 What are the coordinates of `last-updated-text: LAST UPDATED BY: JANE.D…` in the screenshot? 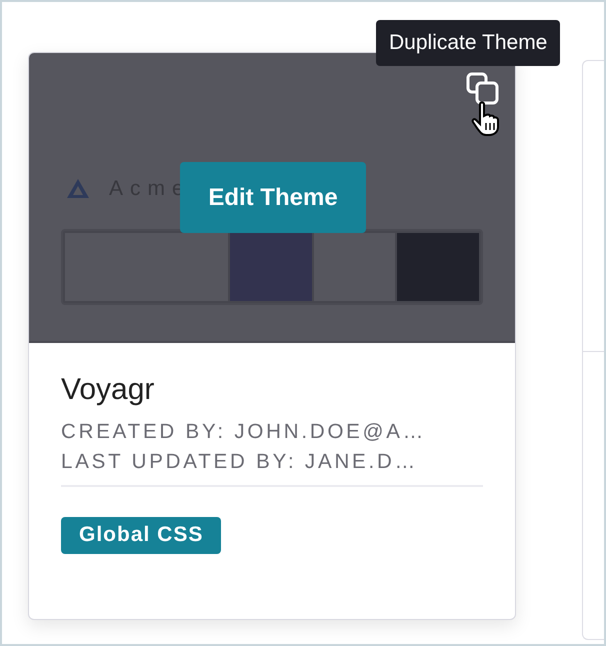 It's located at (240, 462).